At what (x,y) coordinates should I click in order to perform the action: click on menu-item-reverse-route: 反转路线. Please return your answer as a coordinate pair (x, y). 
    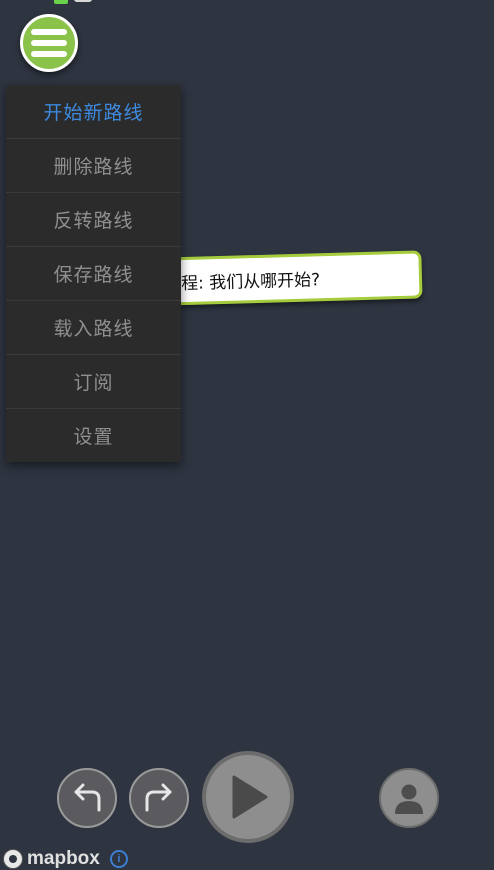
    Looking at the image, I should click on (93, 220).